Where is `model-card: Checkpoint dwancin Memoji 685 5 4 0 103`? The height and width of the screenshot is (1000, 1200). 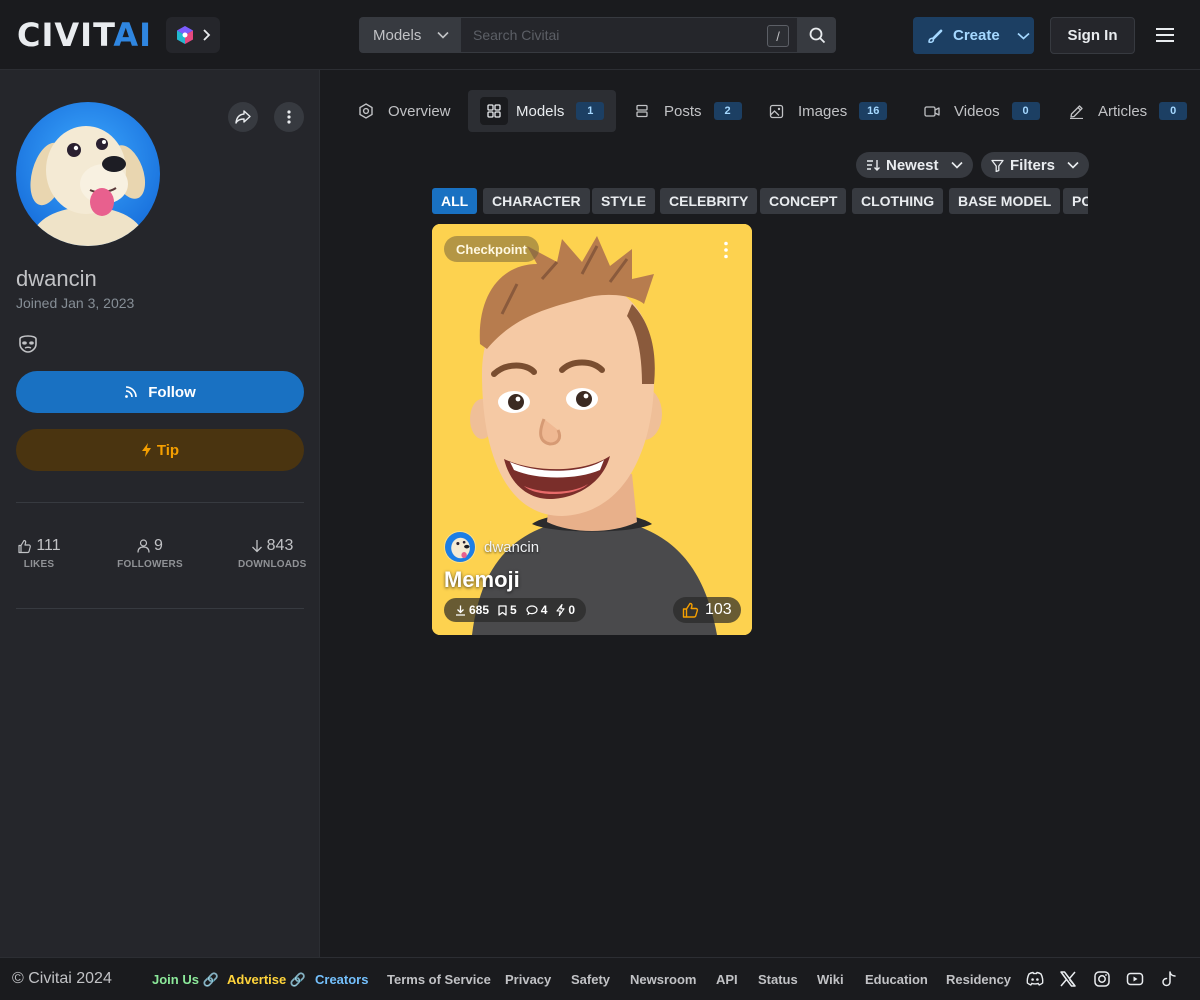 model-card: Checkpoint dwancin Memoji 685 5 4 0 103 is located at coordinates (592, 429).